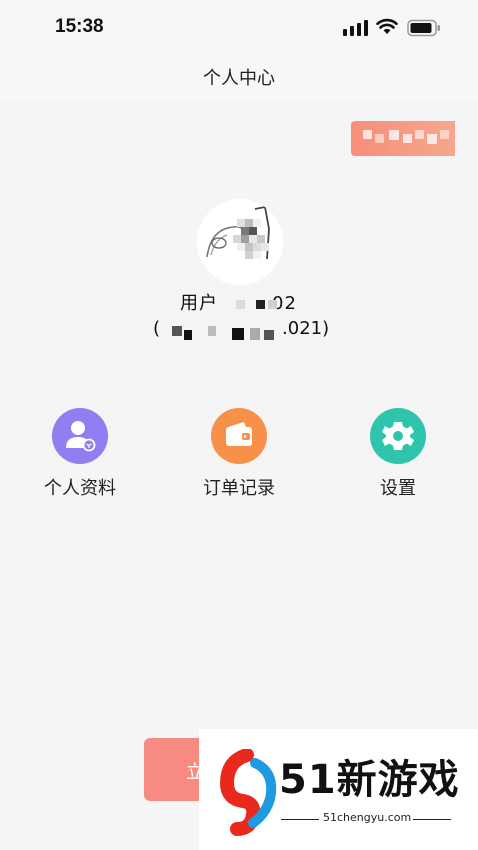 This screenshot has height=850, width=478. What do you see at coordinates (239, 436) in the screenshot?
I see `wallet-icon` at bounding box center [239, 436].